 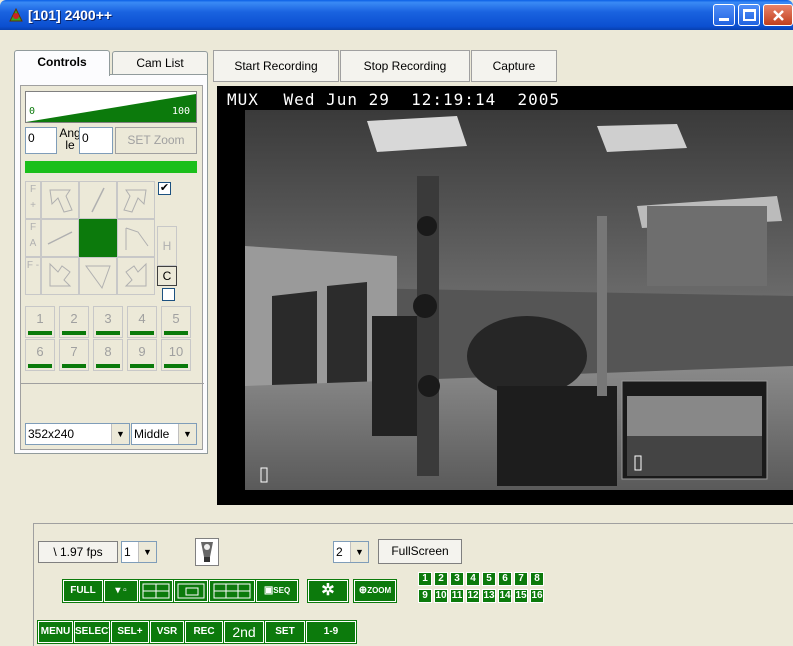 I want to click on channel-button-7: 7, so click(x=521, y=579).